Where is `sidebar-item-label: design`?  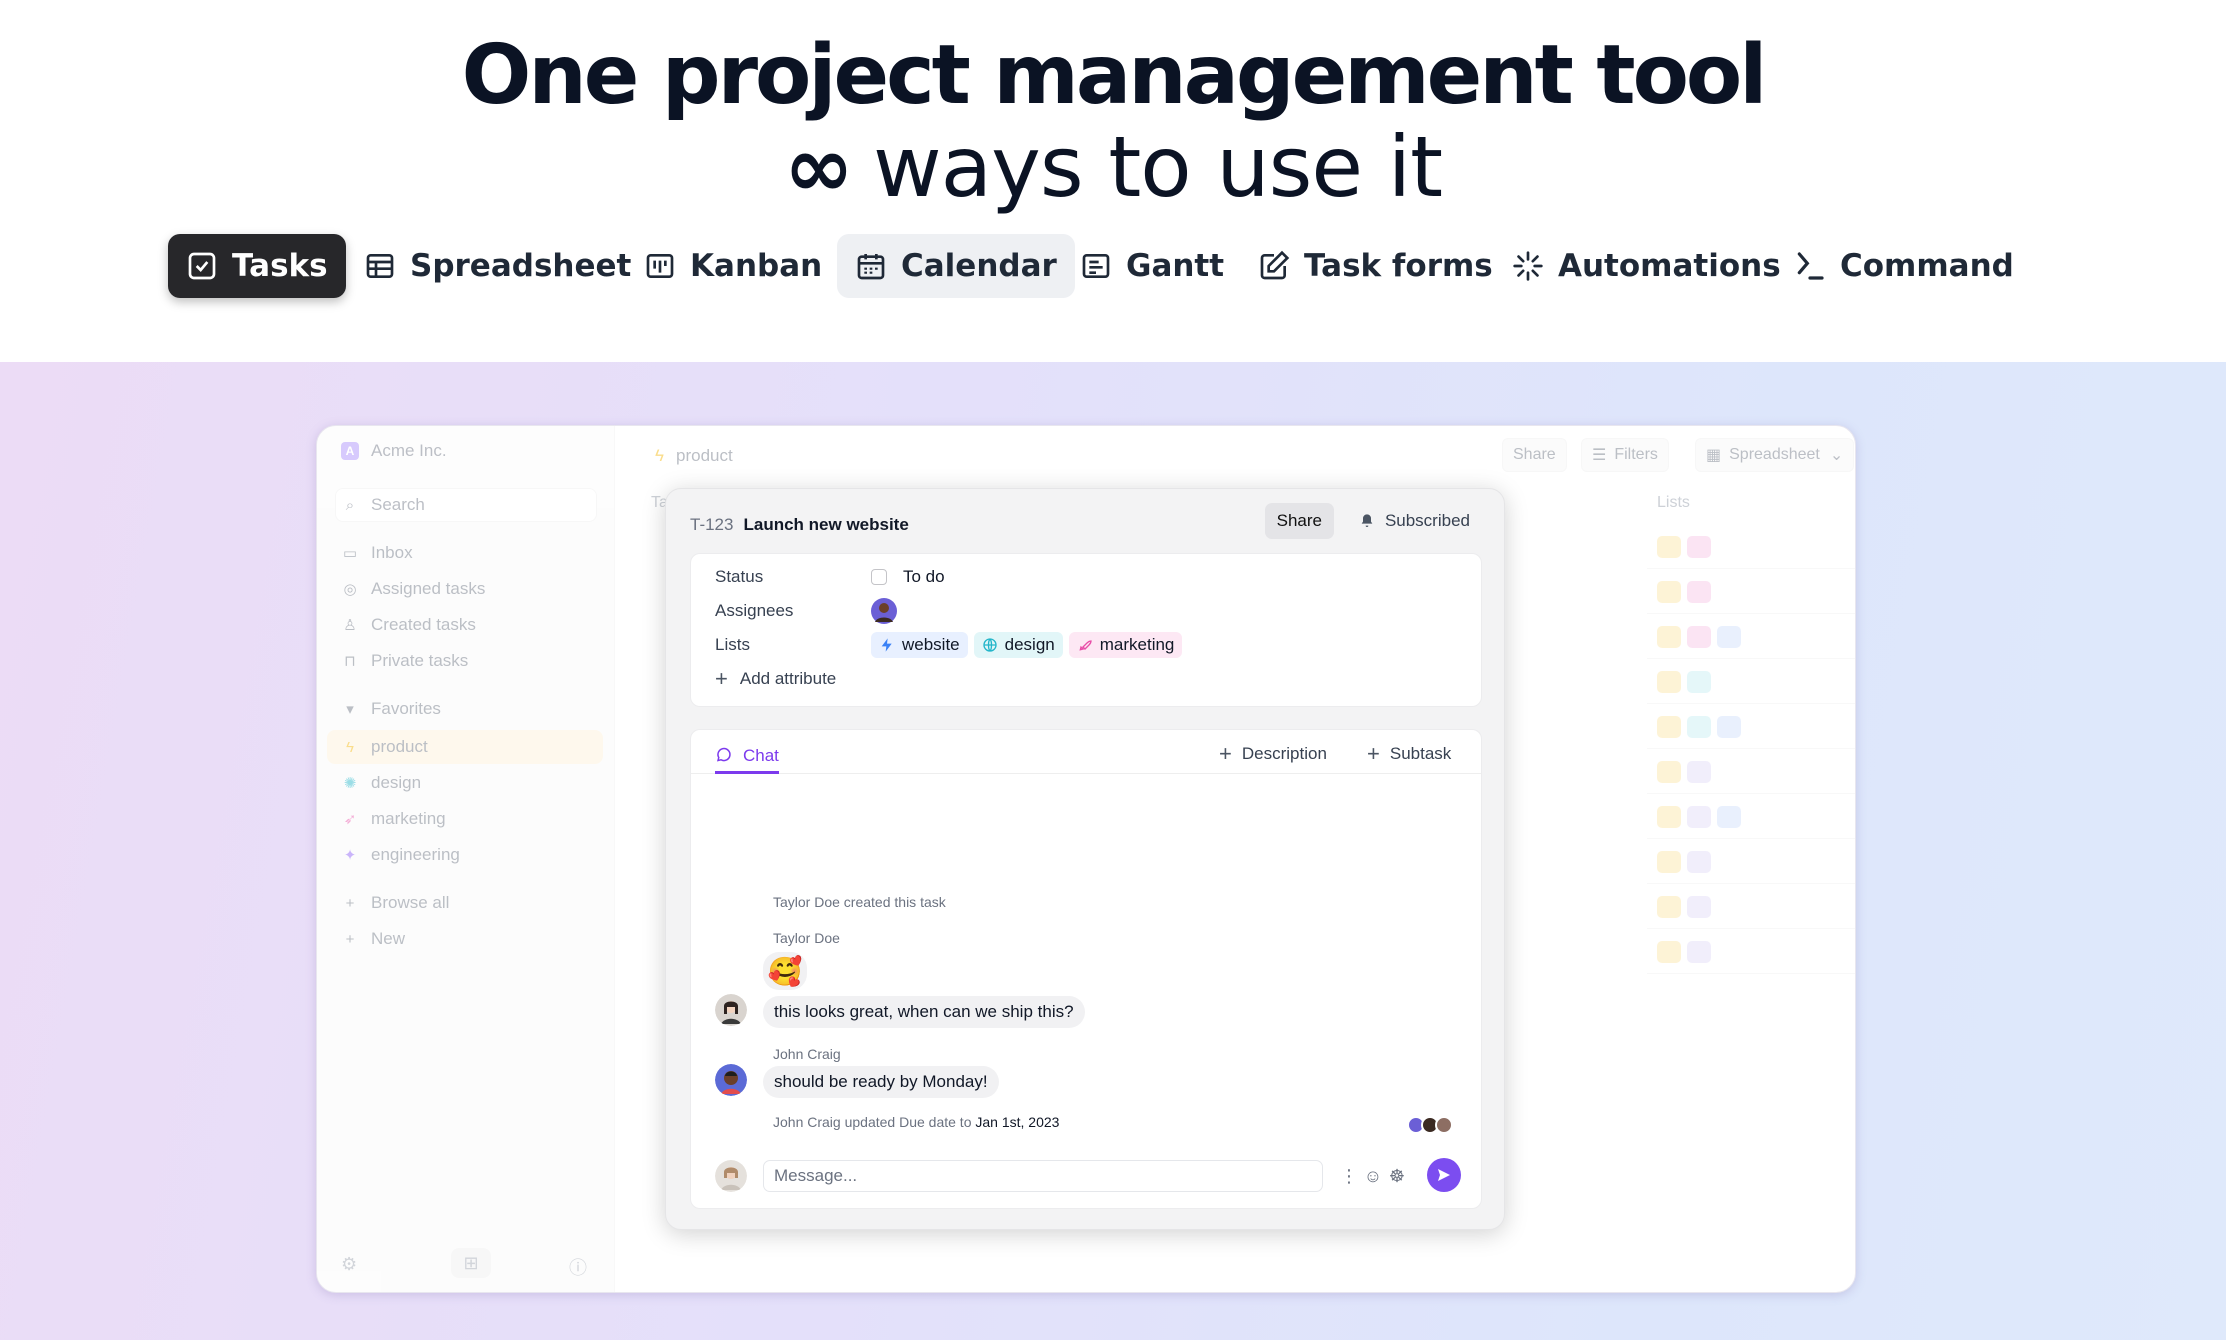 sidebar-item-label: design is located at coordinates (396, 782).